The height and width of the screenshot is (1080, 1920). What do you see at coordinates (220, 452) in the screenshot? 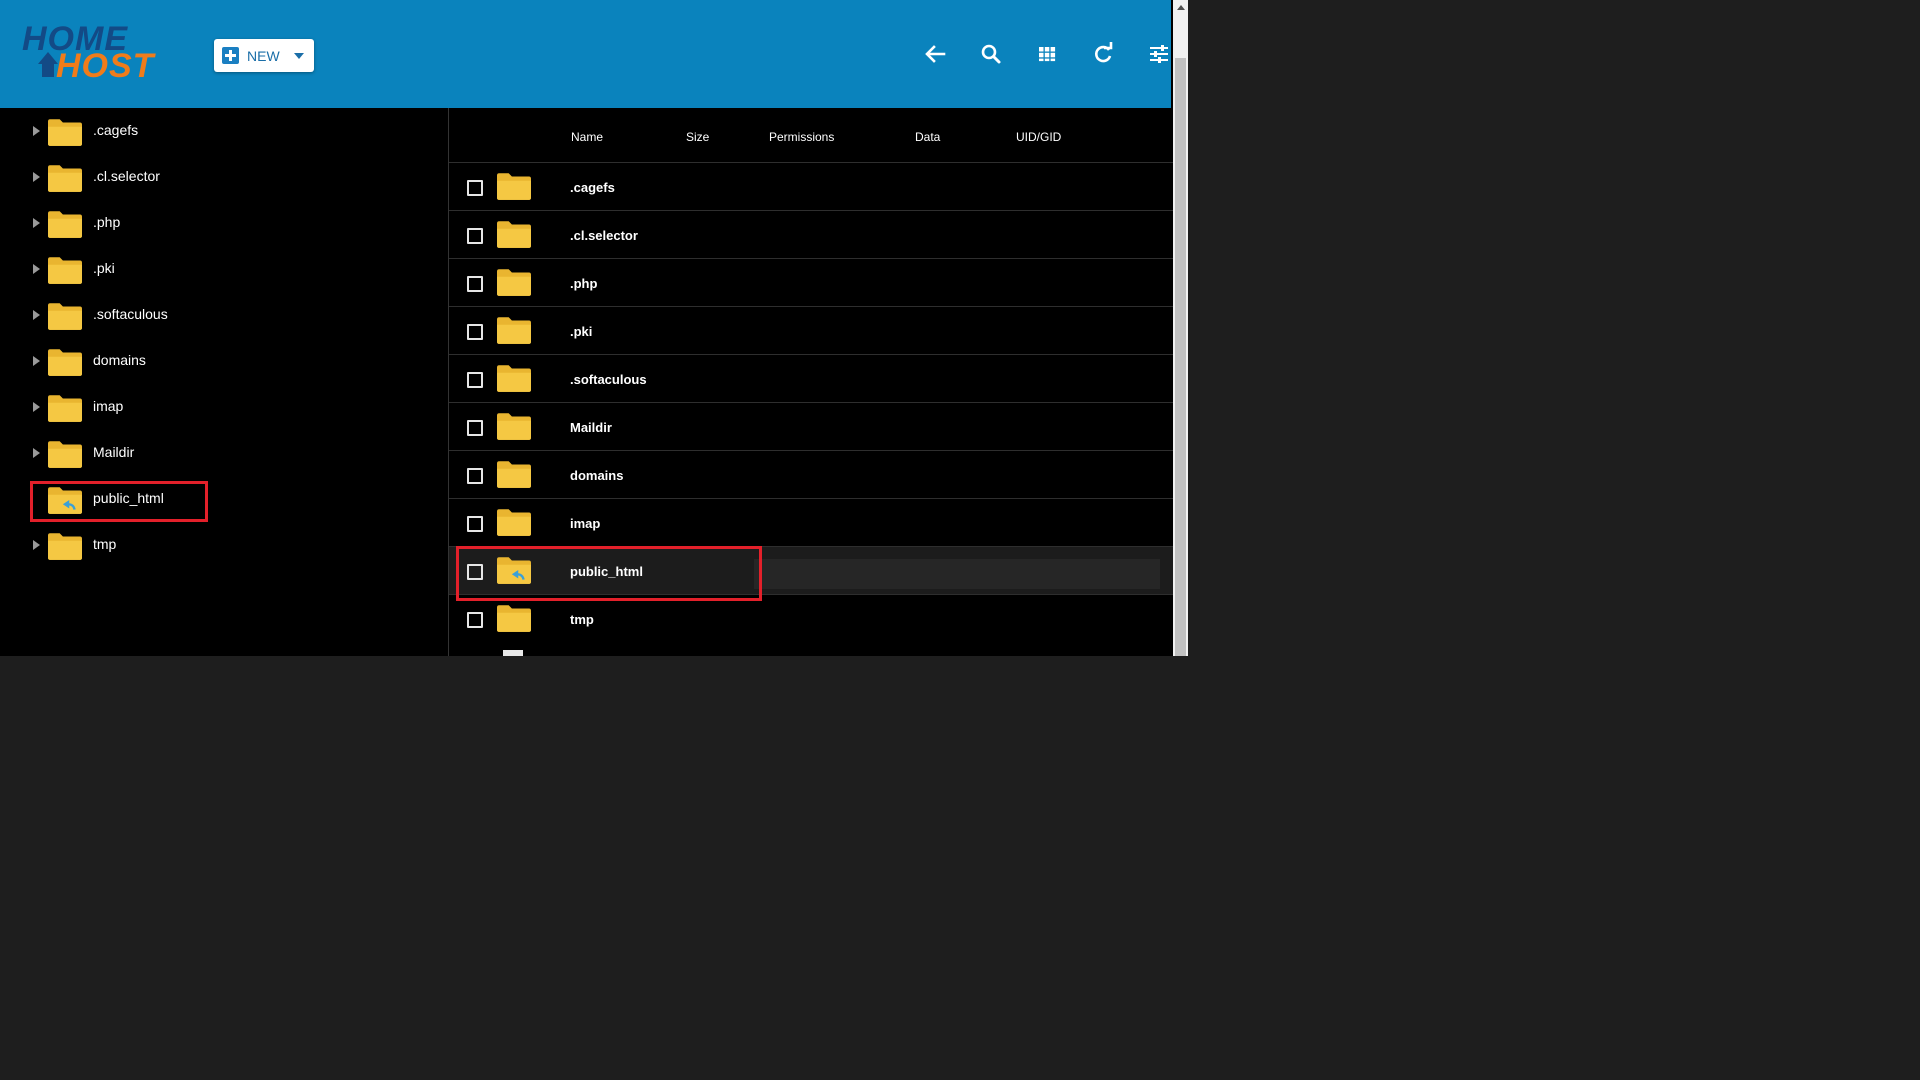
I see `tree-item-maildir: Maildir` at bounding box center [220, 452].